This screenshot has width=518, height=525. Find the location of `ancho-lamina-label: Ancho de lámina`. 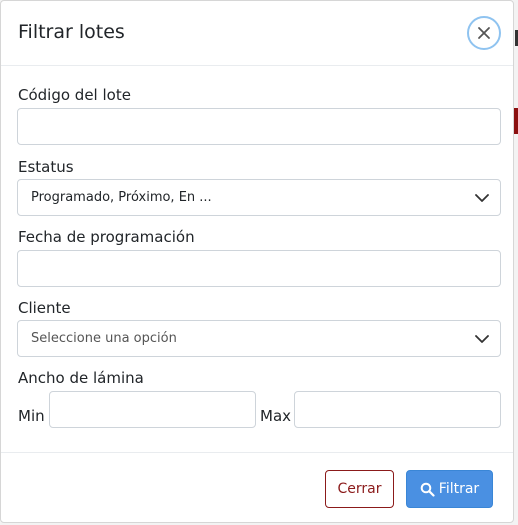

ancho-lamina-label: Ancho de lámina is located at coordinates (81, 378).